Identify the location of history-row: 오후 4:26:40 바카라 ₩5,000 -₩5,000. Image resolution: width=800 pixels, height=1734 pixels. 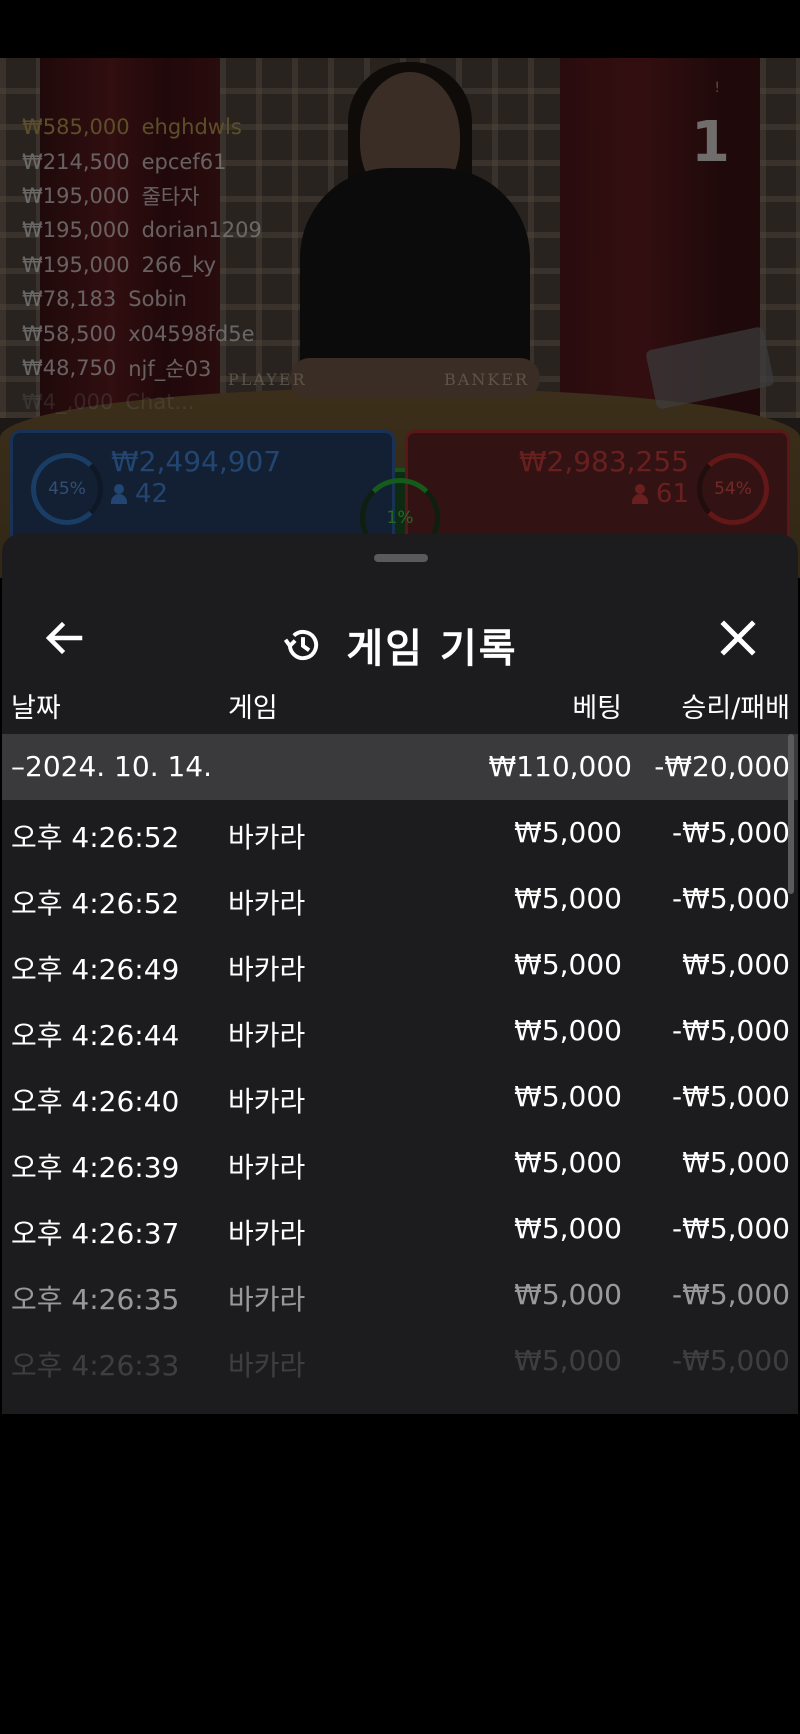
(400, 1097).